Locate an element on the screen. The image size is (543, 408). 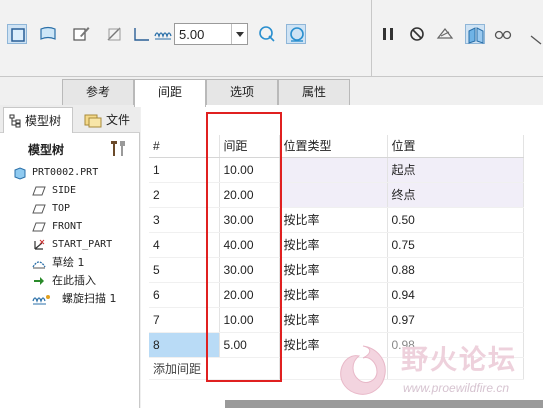
watermark-title: 野火论坛 is located at coordinates (459, 360).